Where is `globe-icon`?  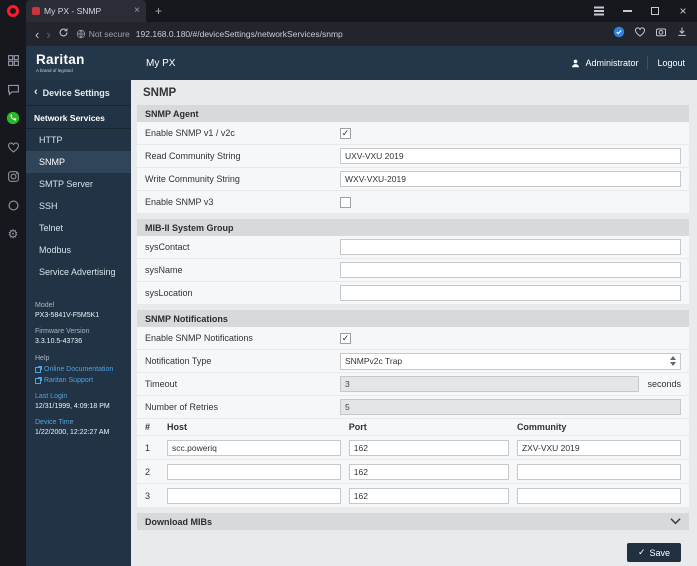 globe-icon is located at coordinates (80, 34).